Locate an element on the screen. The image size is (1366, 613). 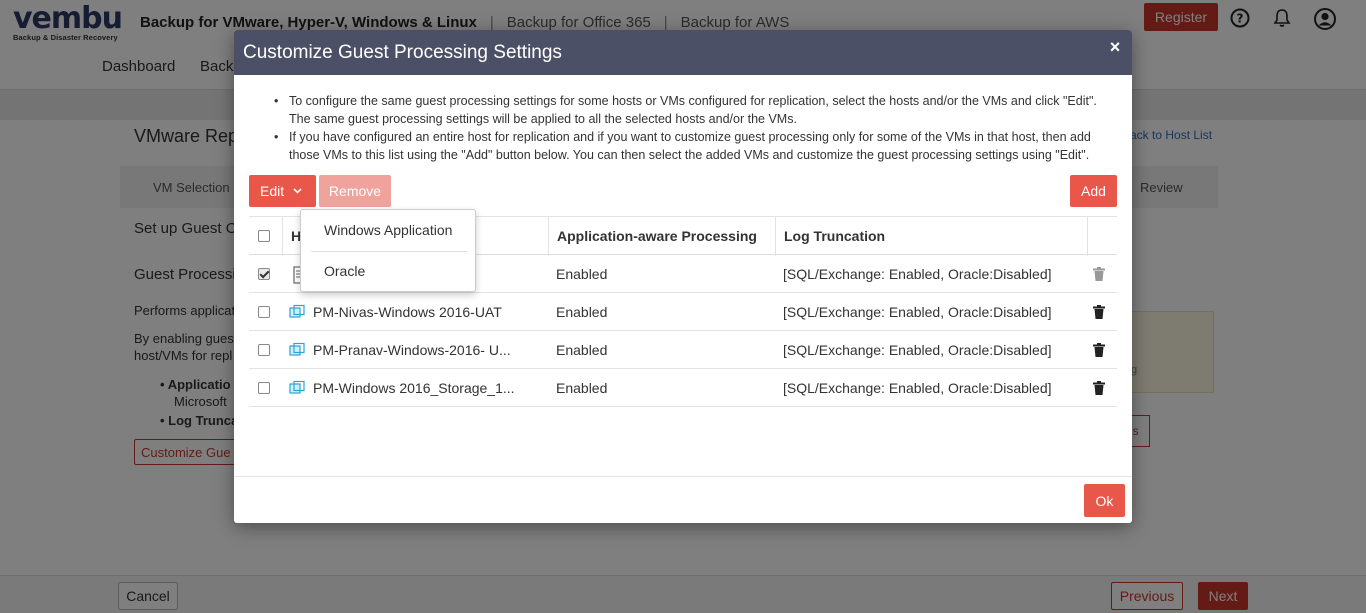
edit-button-label: Edit is located at coordinates (272, 191).